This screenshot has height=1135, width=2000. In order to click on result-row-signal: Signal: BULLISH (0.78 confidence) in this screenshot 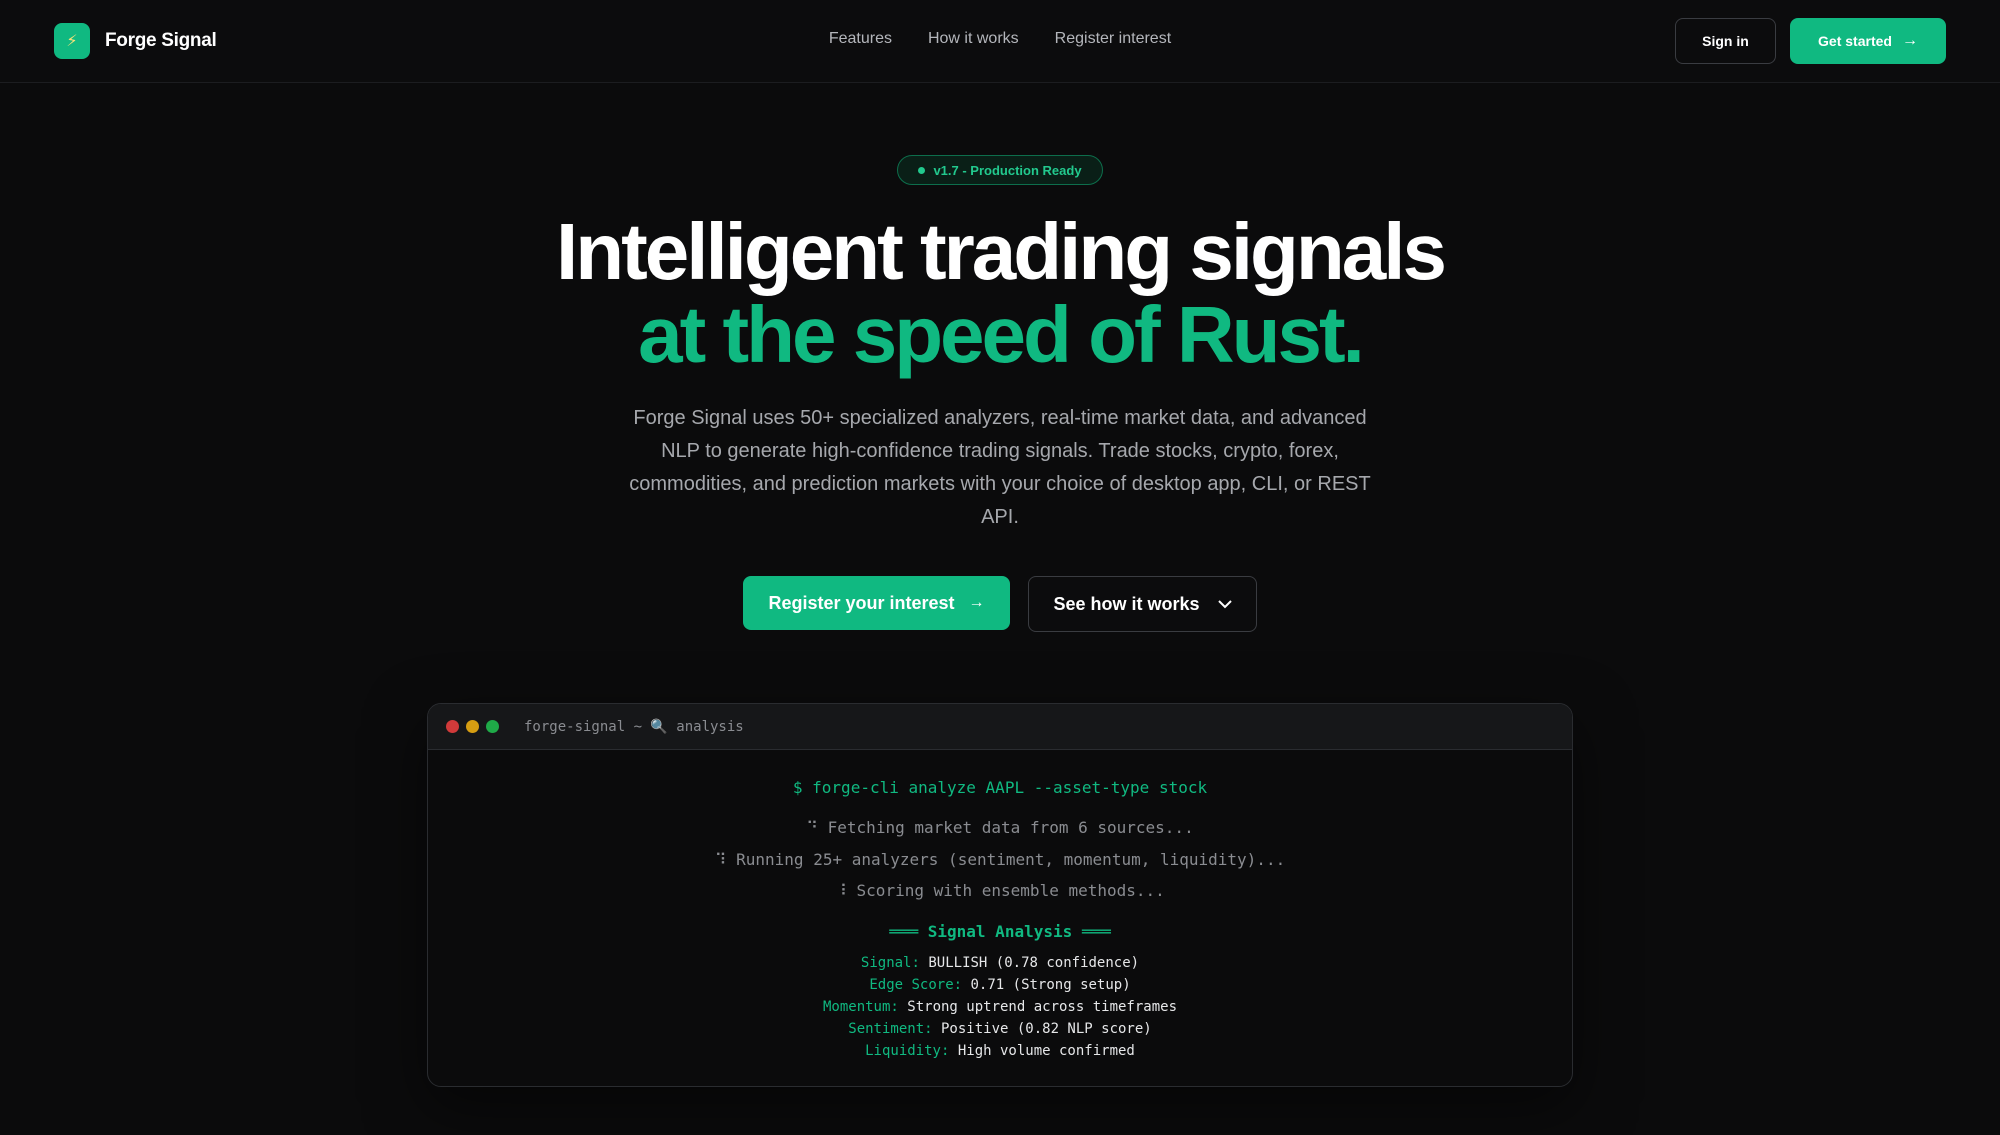, I will do `click(1000, 963)`.